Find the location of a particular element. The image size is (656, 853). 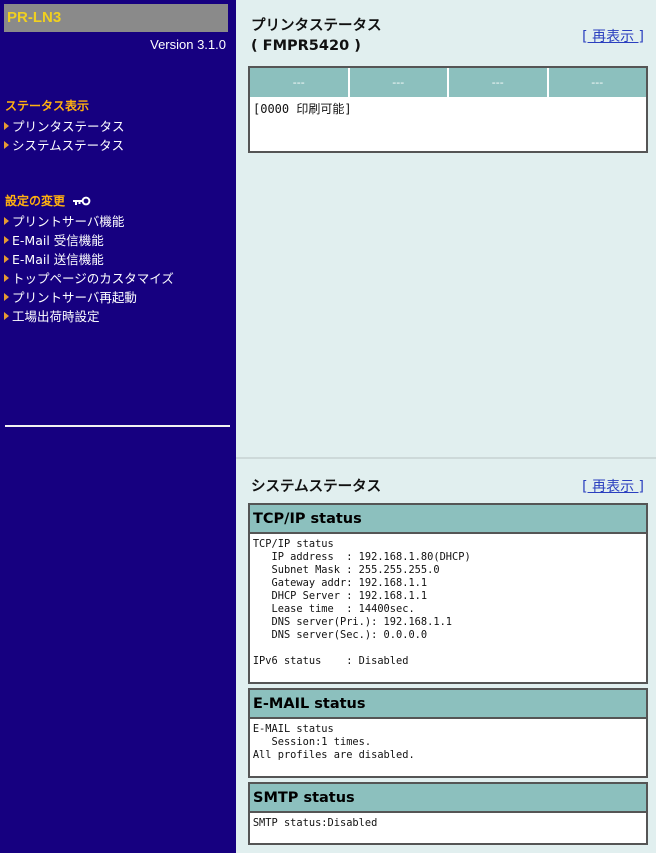

sidebar-divider is located at coordinates (117, 426).